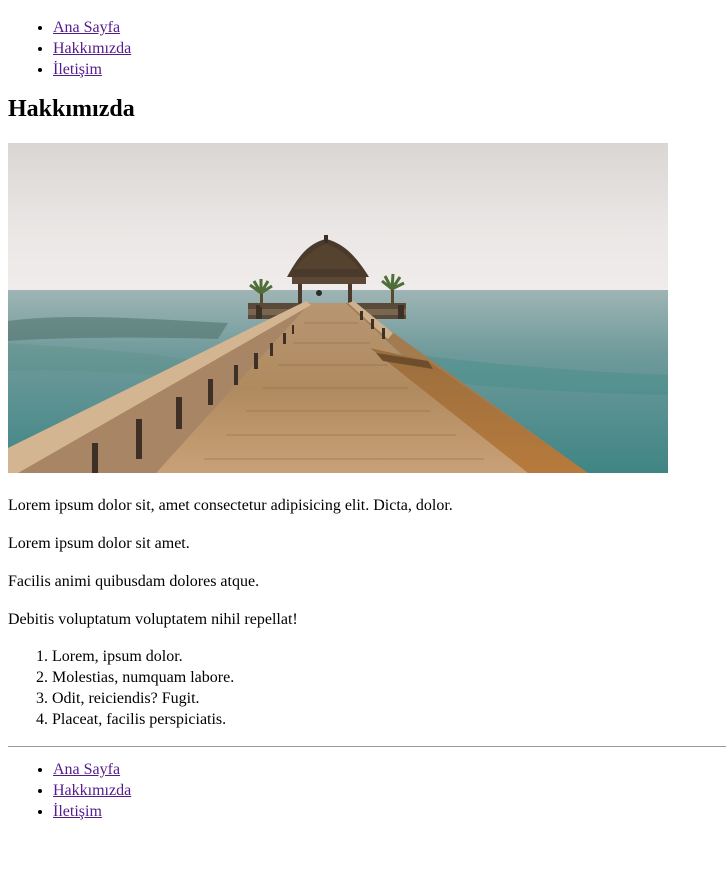 This screenshot has height=876, width=726. What do you see at coordinates (99, 543) in the screenshot?
I see `paragraph-2: Lorem ipsum dolor sit amet.` at bounding box center [99, 543].